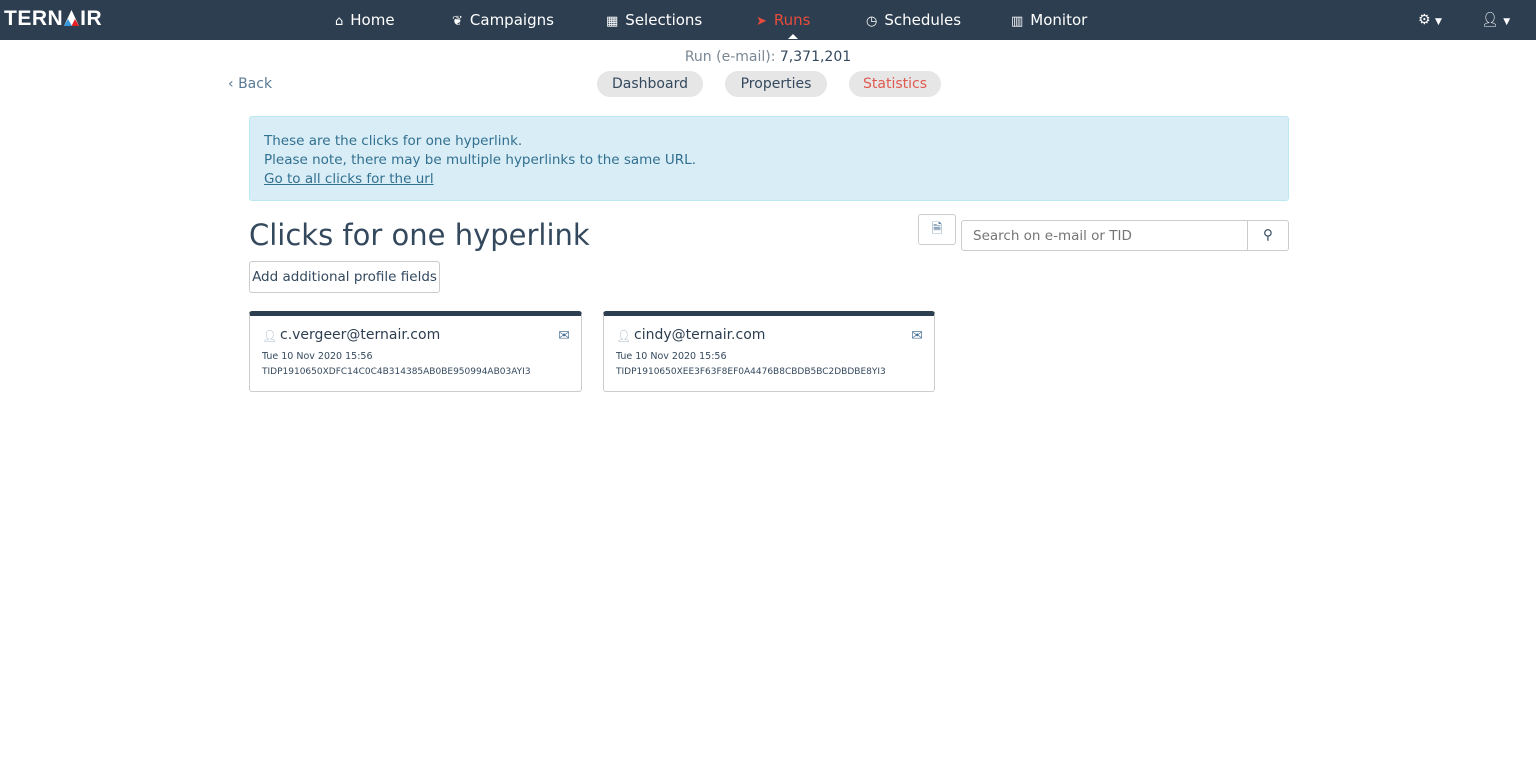 This screenshot has width=1536, height=768. What do you see at coordinates (344, 277) in the screenshot?
I see `add-profile-fields-button: Add additional profile fields` at bounding box center [344, 277].